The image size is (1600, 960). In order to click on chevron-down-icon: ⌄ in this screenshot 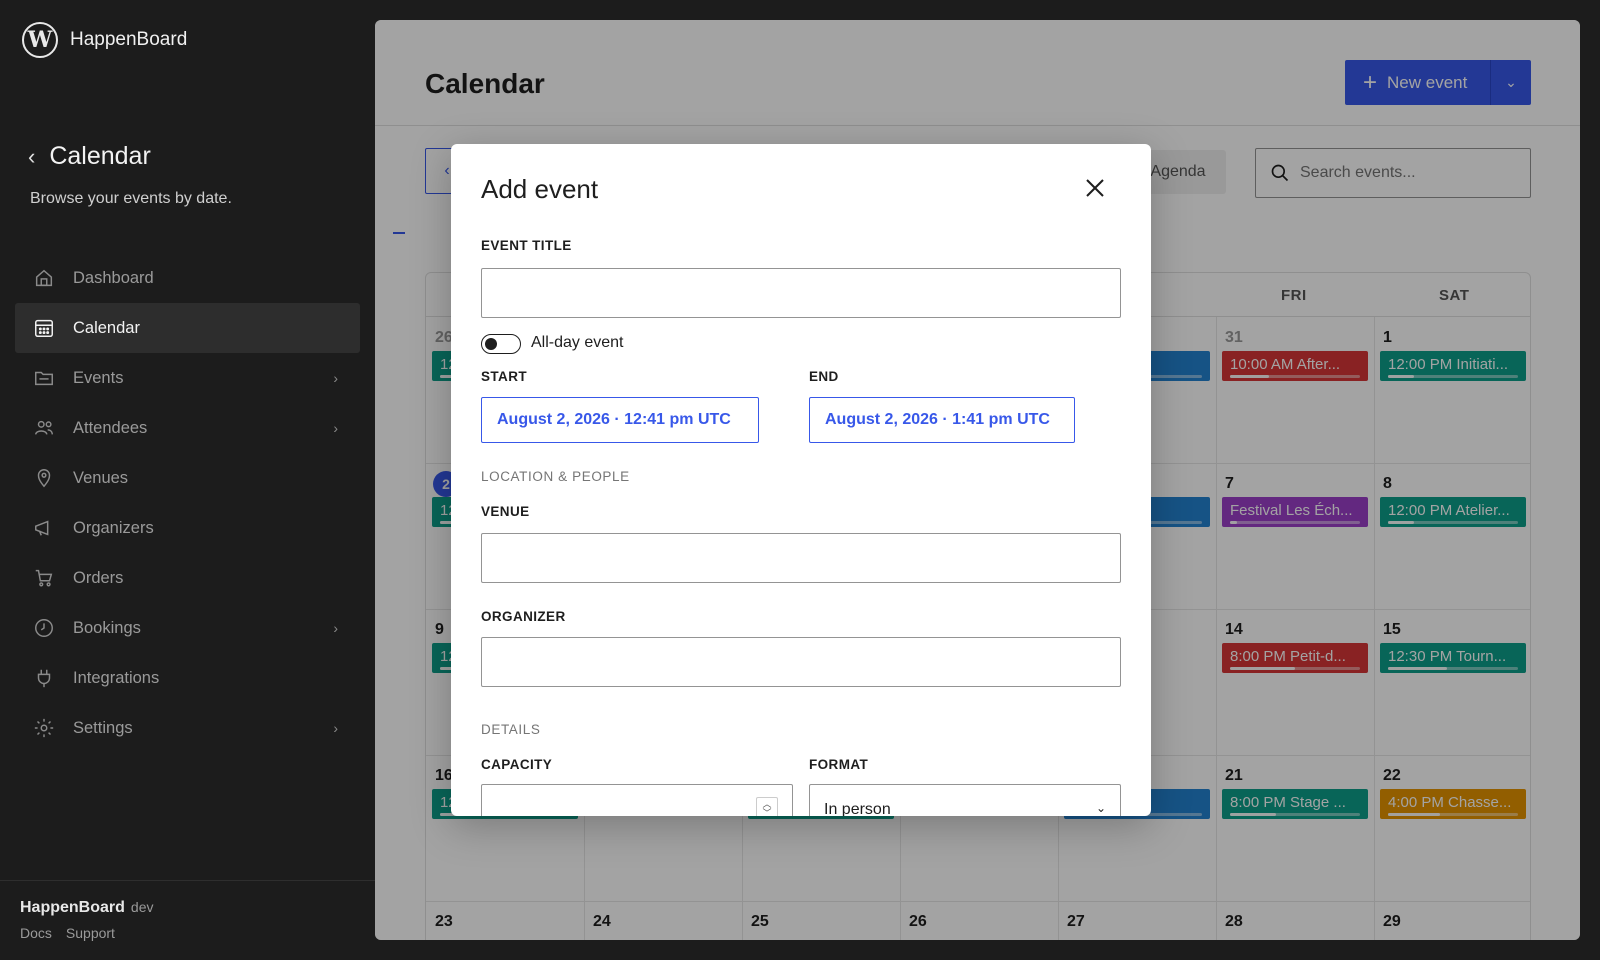, I will do `click(1100, 808)`.